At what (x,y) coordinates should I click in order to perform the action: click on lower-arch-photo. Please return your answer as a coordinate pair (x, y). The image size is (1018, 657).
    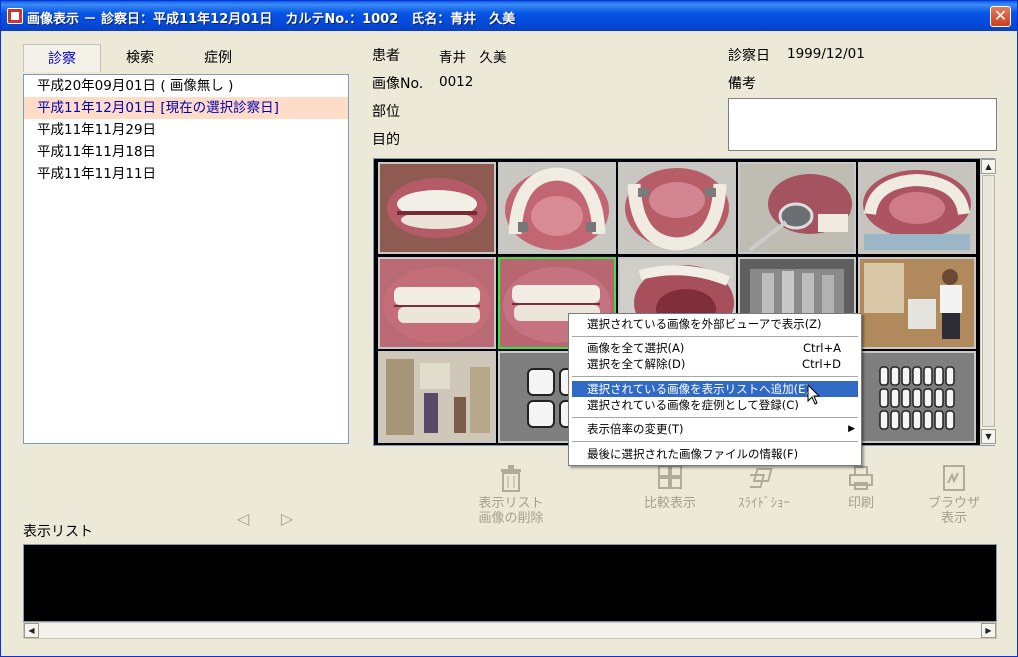
    Looking at the image, I should click on (677, 208).